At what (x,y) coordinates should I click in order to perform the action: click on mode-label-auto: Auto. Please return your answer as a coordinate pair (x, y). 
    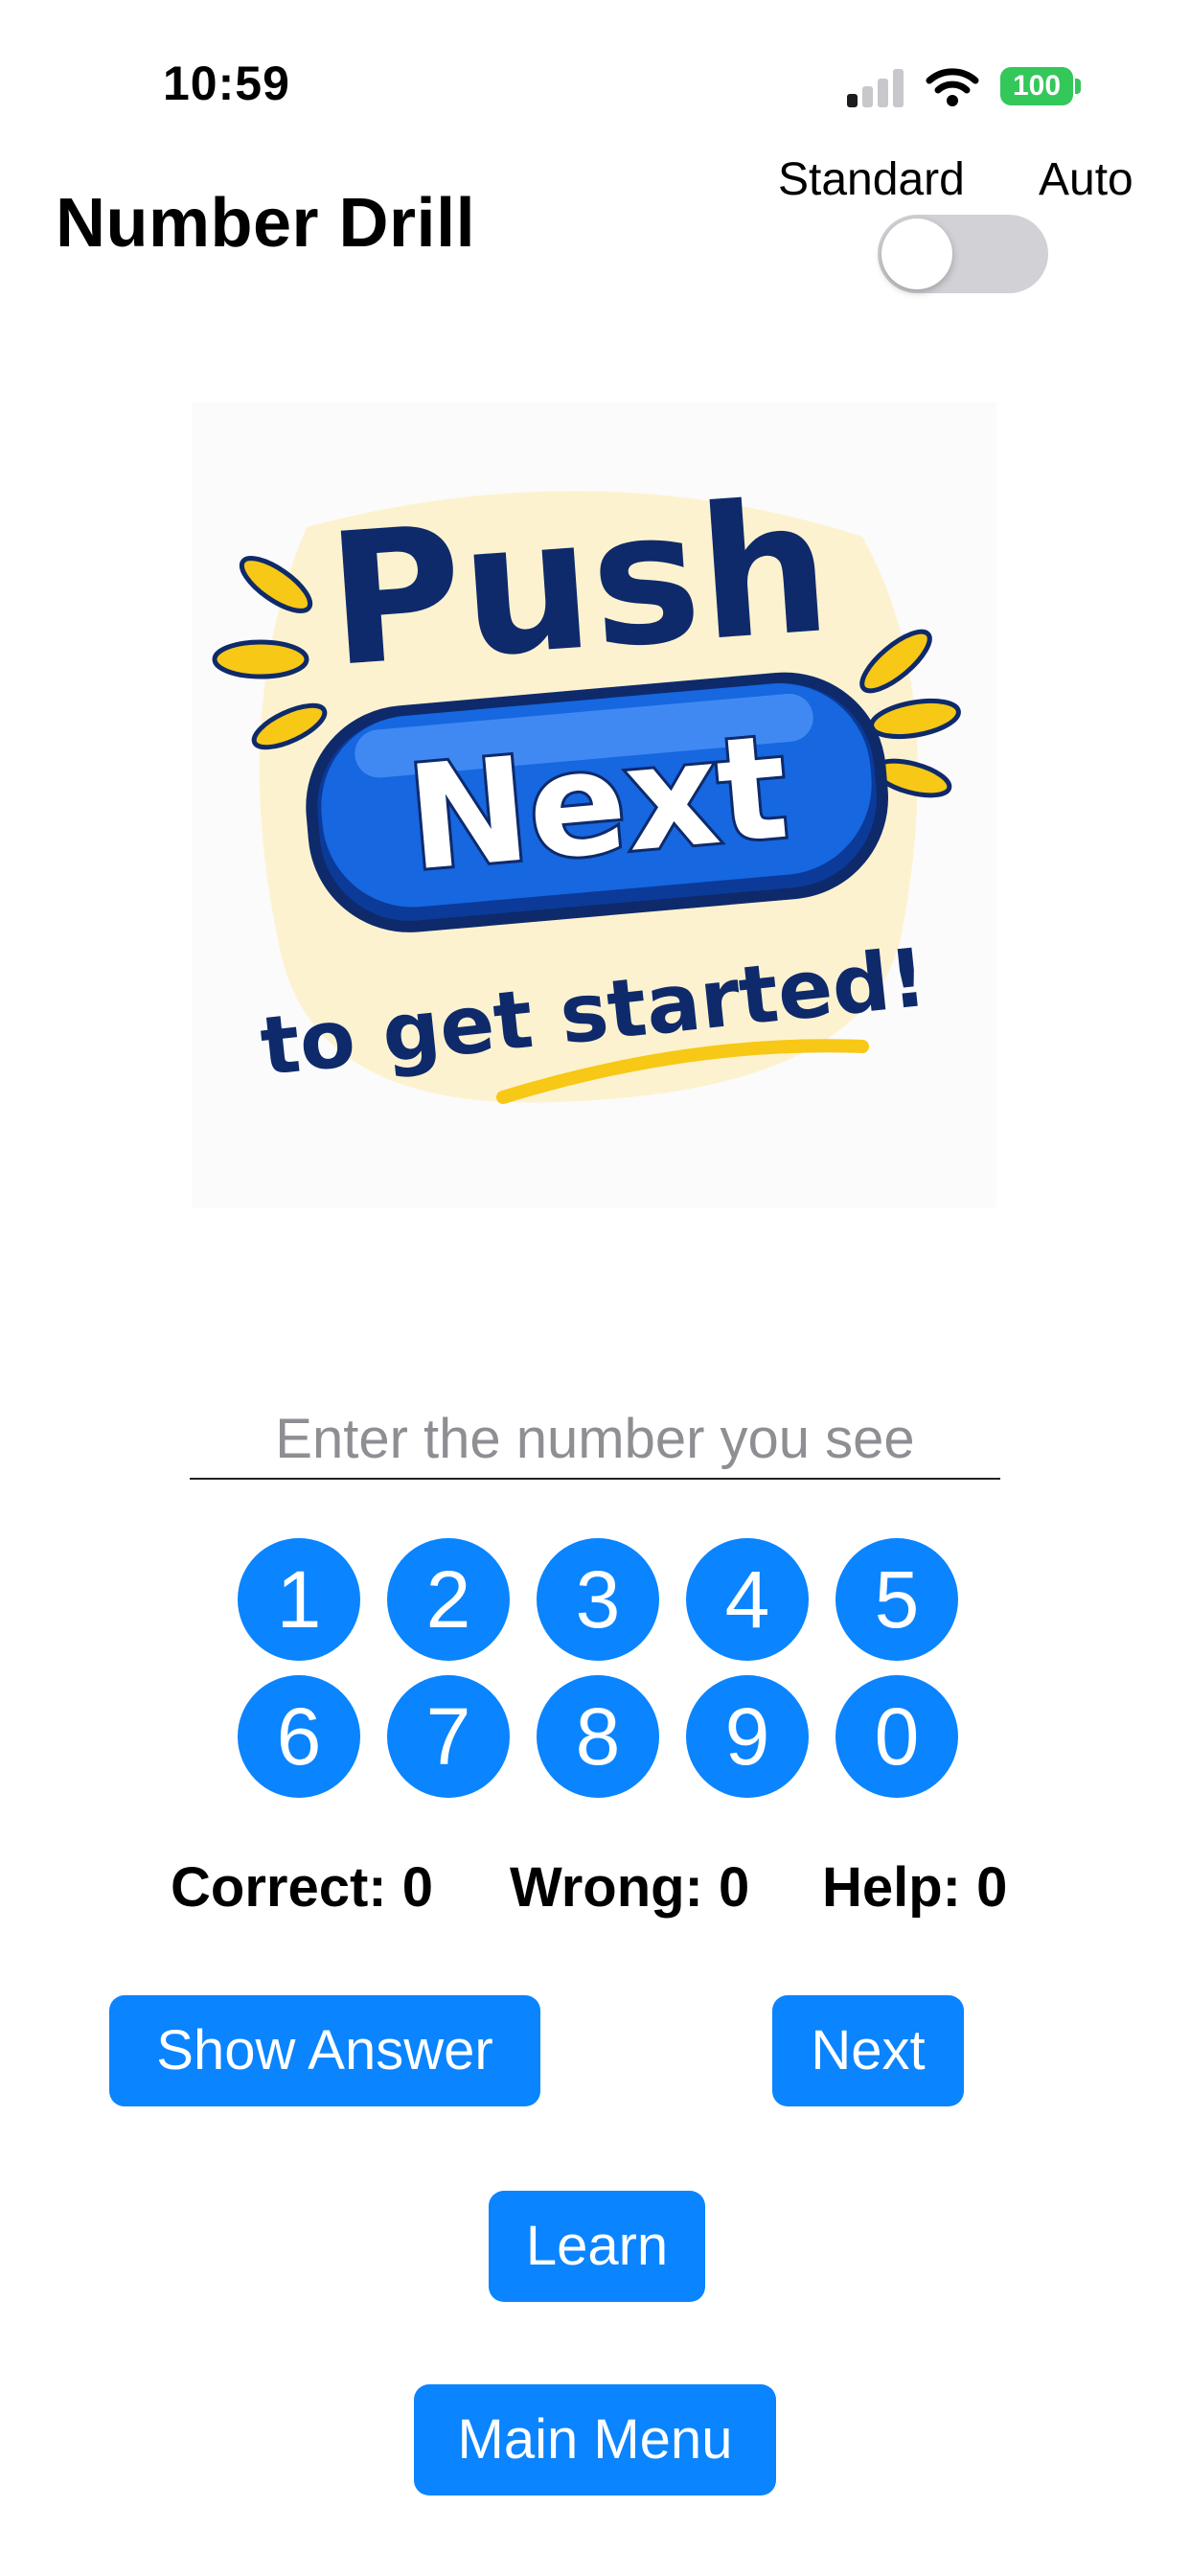
    Looking at the image, I should click on (1086, 179).